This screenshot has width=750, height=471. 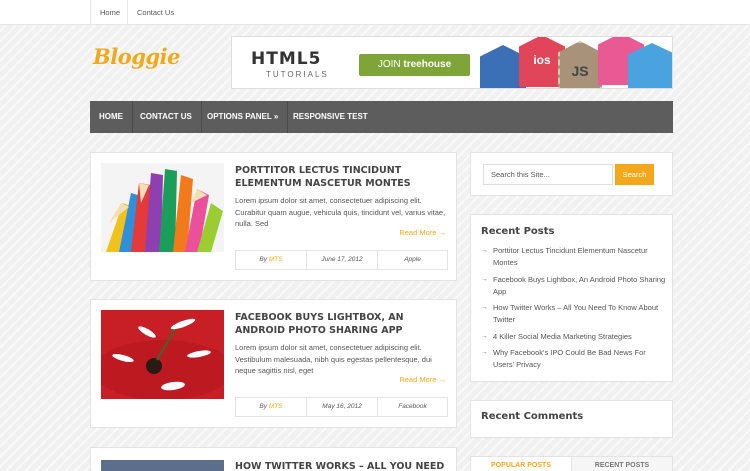 What do you see at coordinates (109, 12) in the screenshot?
I see `top-link-home: Home` at bounding box center [109, 12].